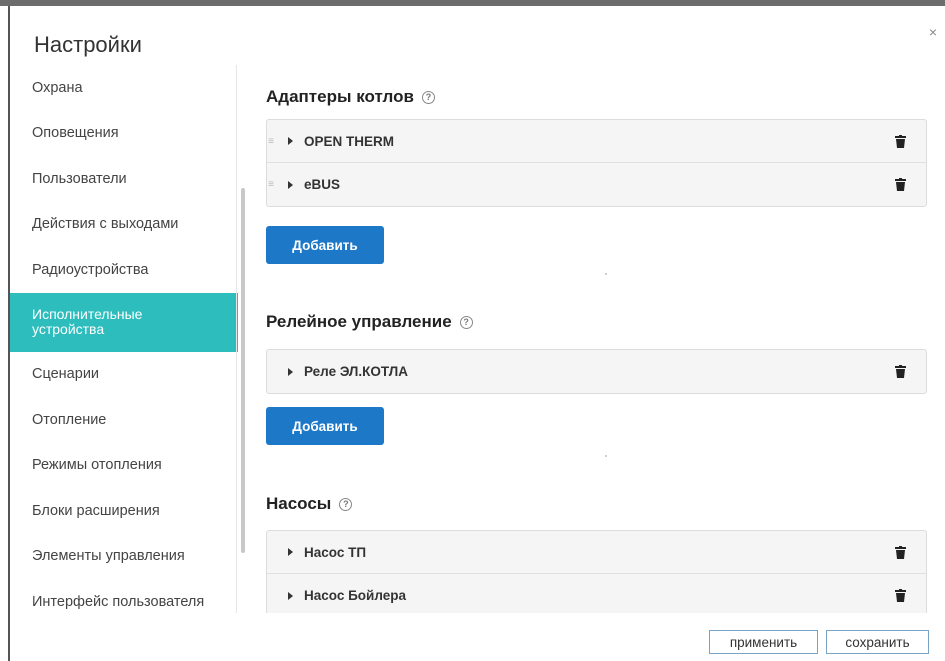  Describe the element at coordinates (325, 426) in the screenshot. I see `add-relay-button: Добавить` at that location.